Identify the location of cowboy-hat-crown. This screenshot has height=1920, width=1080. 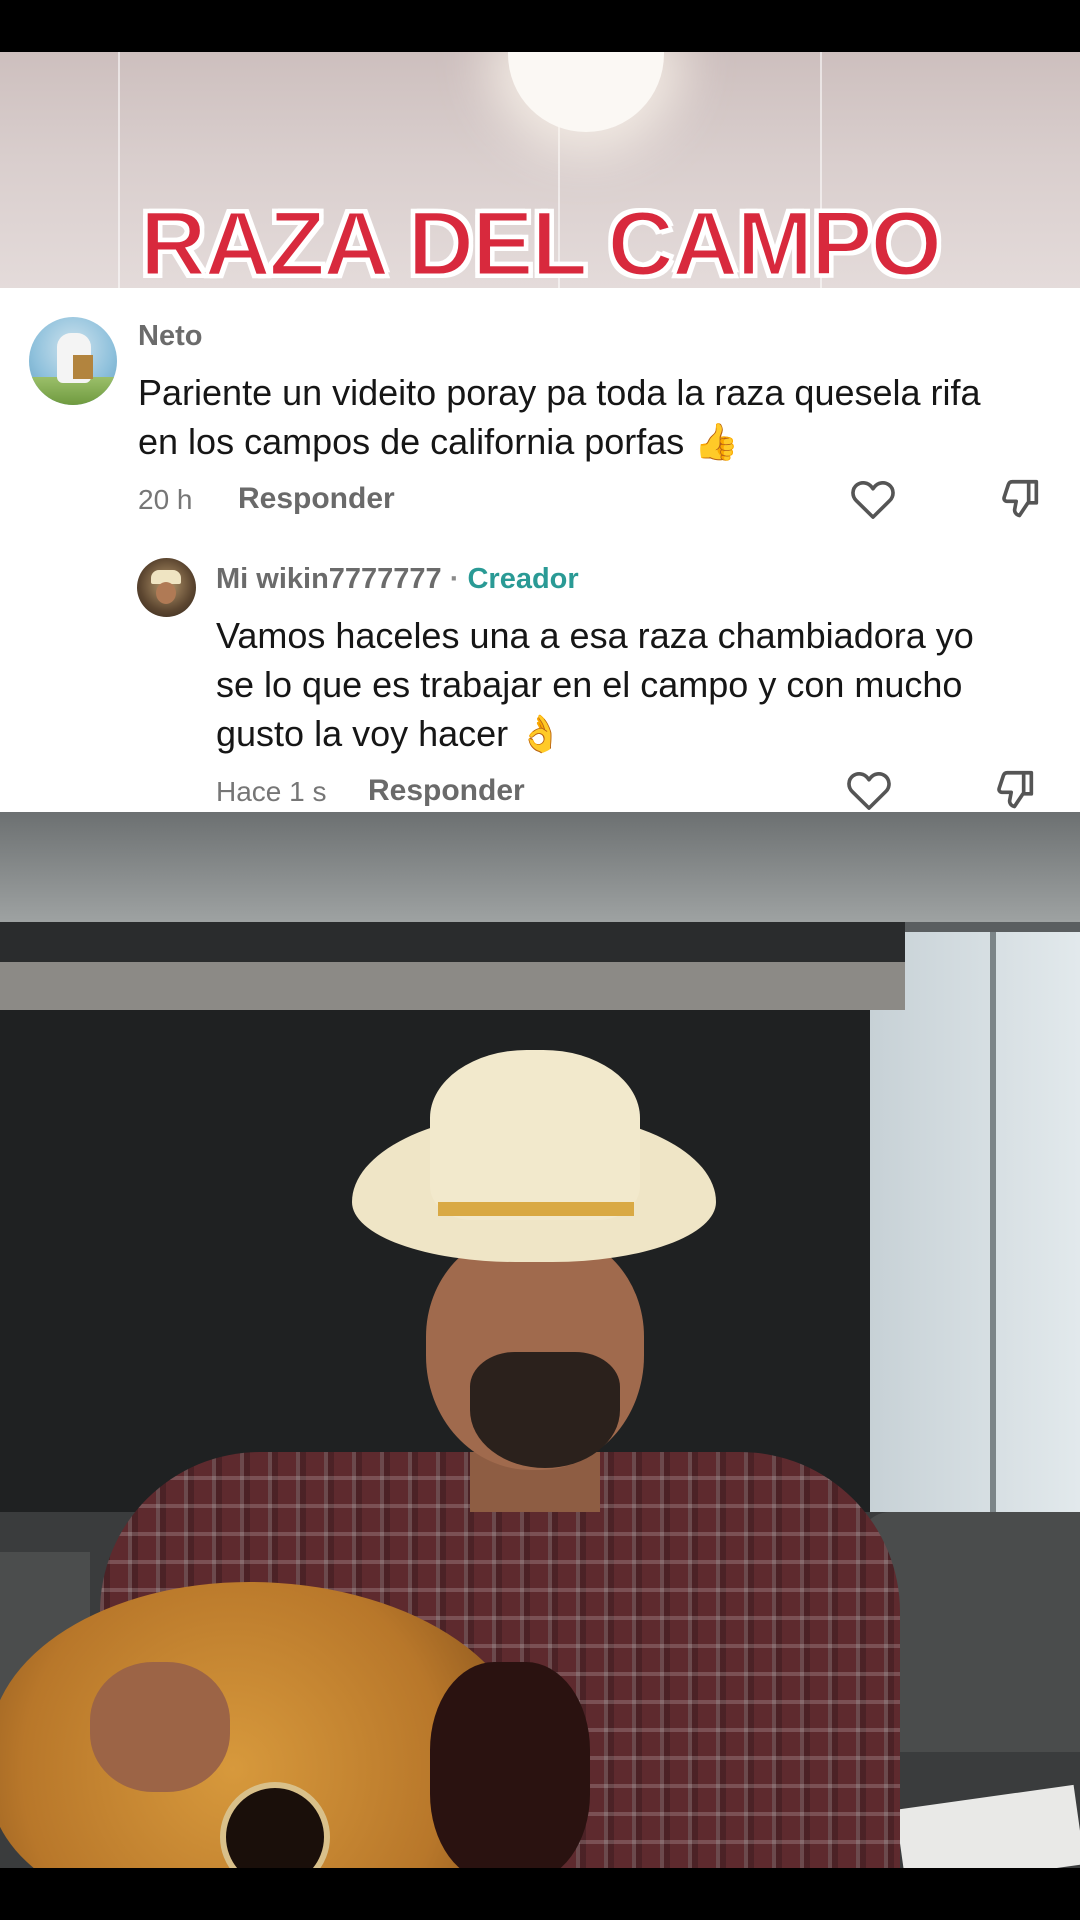
(535, 1135).